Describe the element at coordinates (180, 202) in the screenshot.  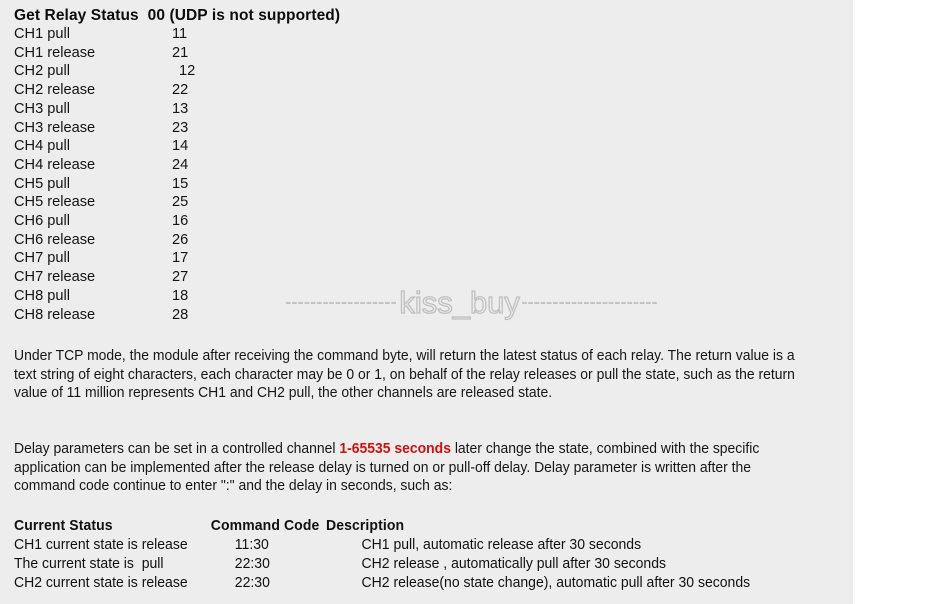
I see `command-code: 25` at that location.